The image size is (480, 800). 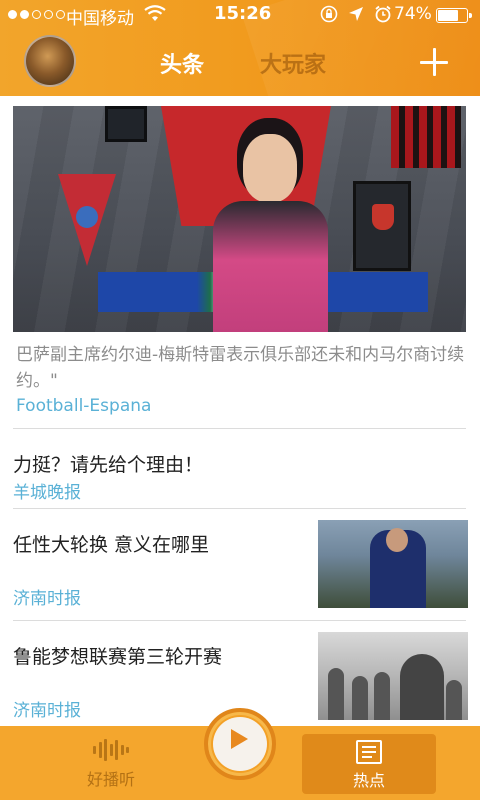 What do you see at coordinates (100, 19) in the screenshot?
I see `carrier-name: 中国移动` at bounding box center [100, 19].